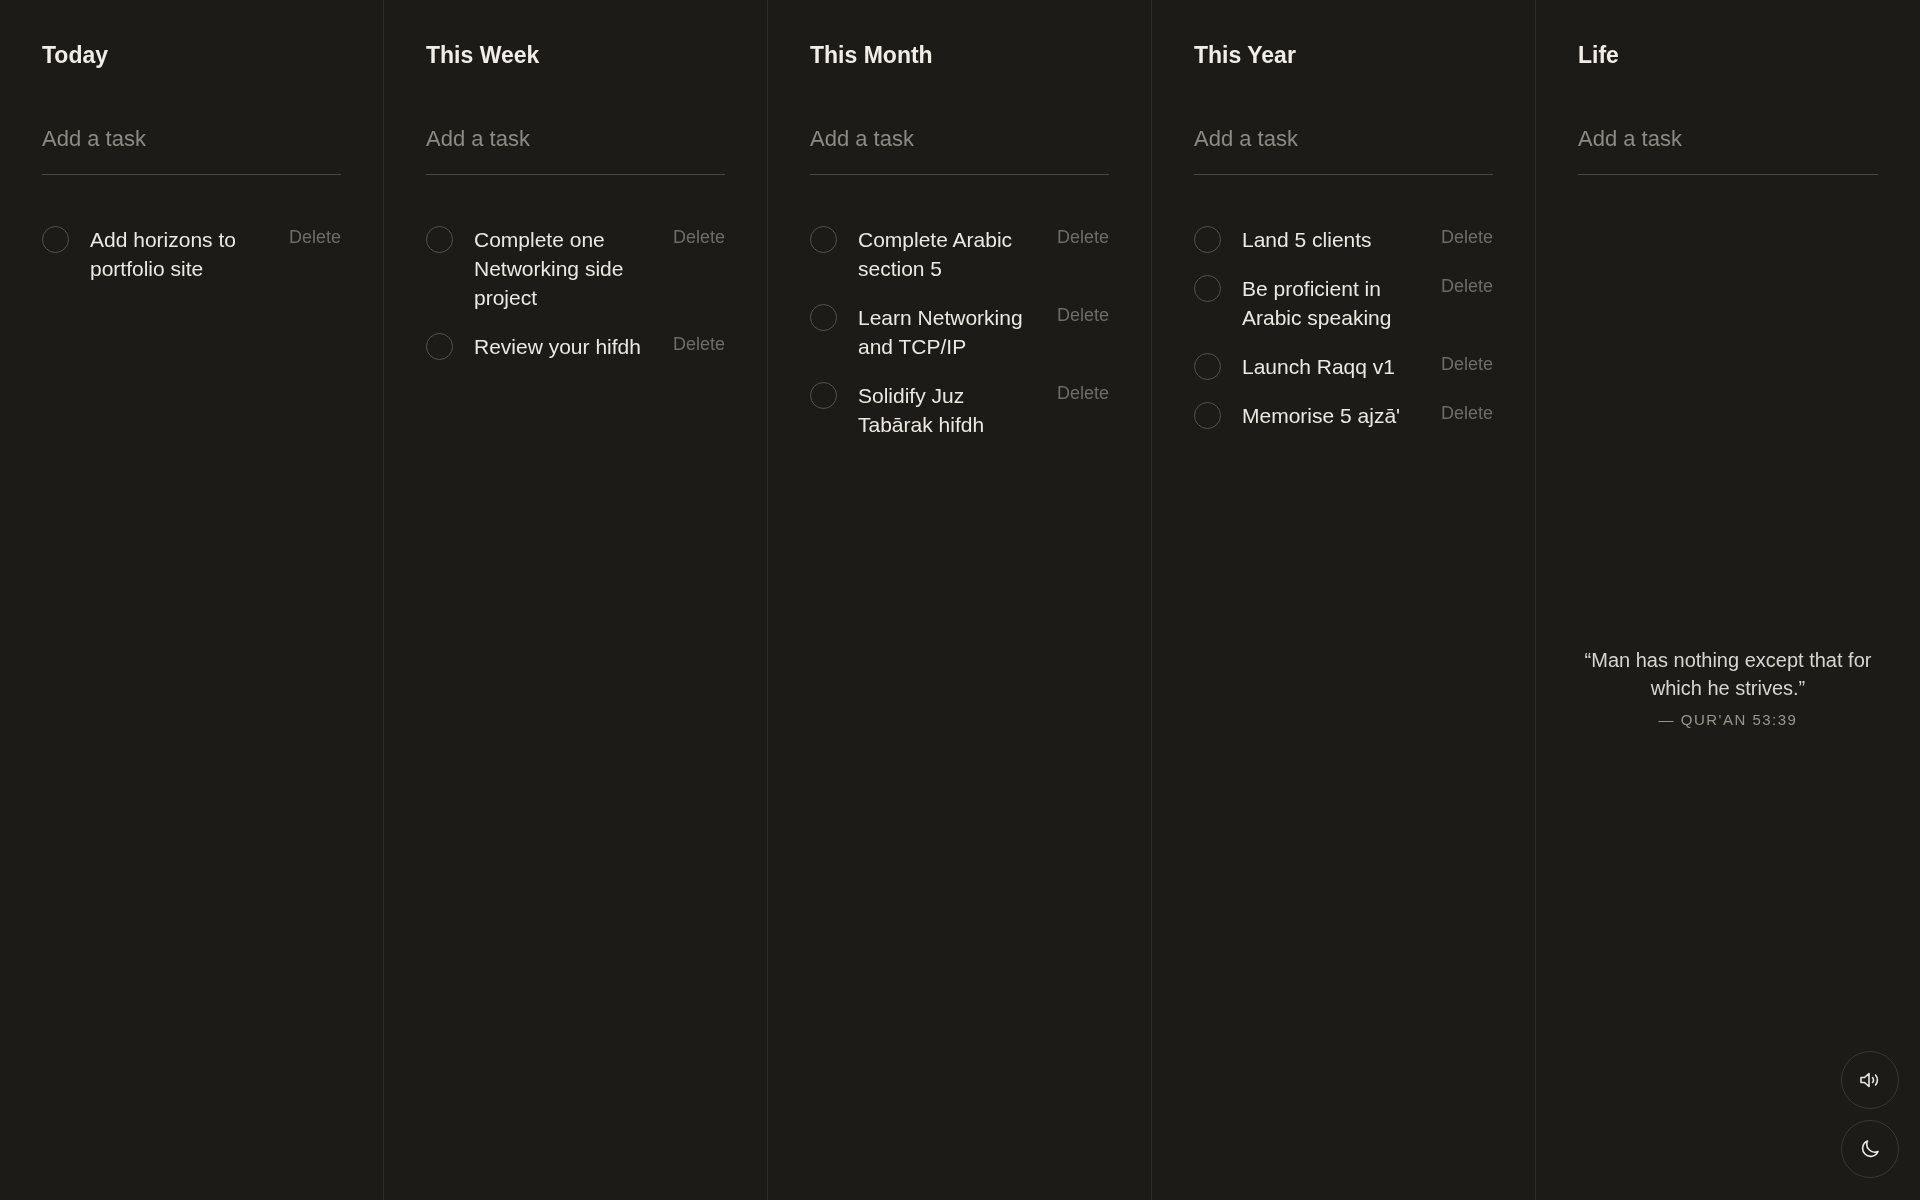 The image size is (1920, 1200). What do you see at coordinates (1870, 1149) in the screenshot?
I see `moon-icon` at bounding box center [1870, 1149].